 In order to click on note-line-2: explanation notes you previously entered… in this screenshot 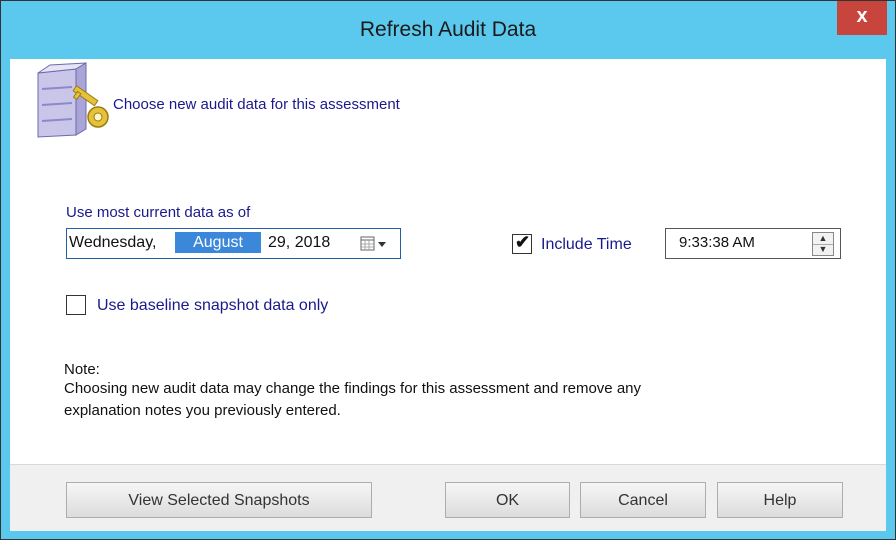, I will do `click(202, 410)`.